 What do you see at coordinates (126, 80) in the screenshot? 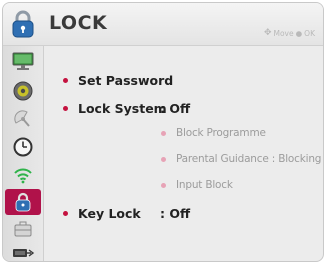
I see `set-password-label: Set Password` at bounding box center [126, 80].